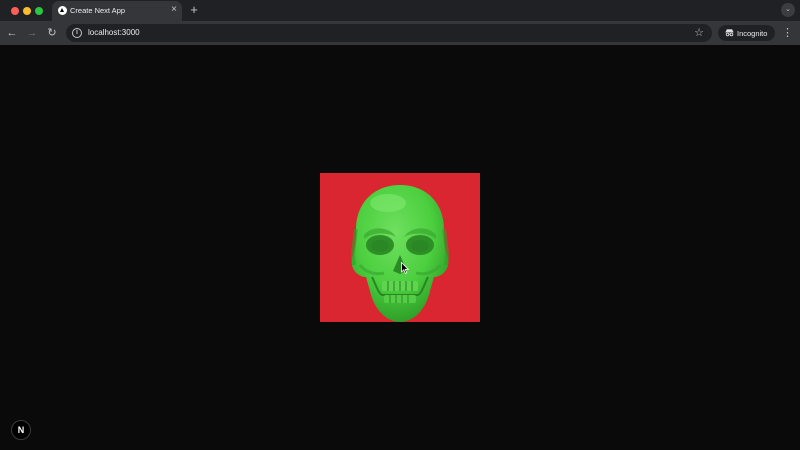 This screenshot has width=800, height=450. What do you see at coordinates (729, 33) in the screenshot?
I see `incognito-icon` at bounding box center [729, 33].